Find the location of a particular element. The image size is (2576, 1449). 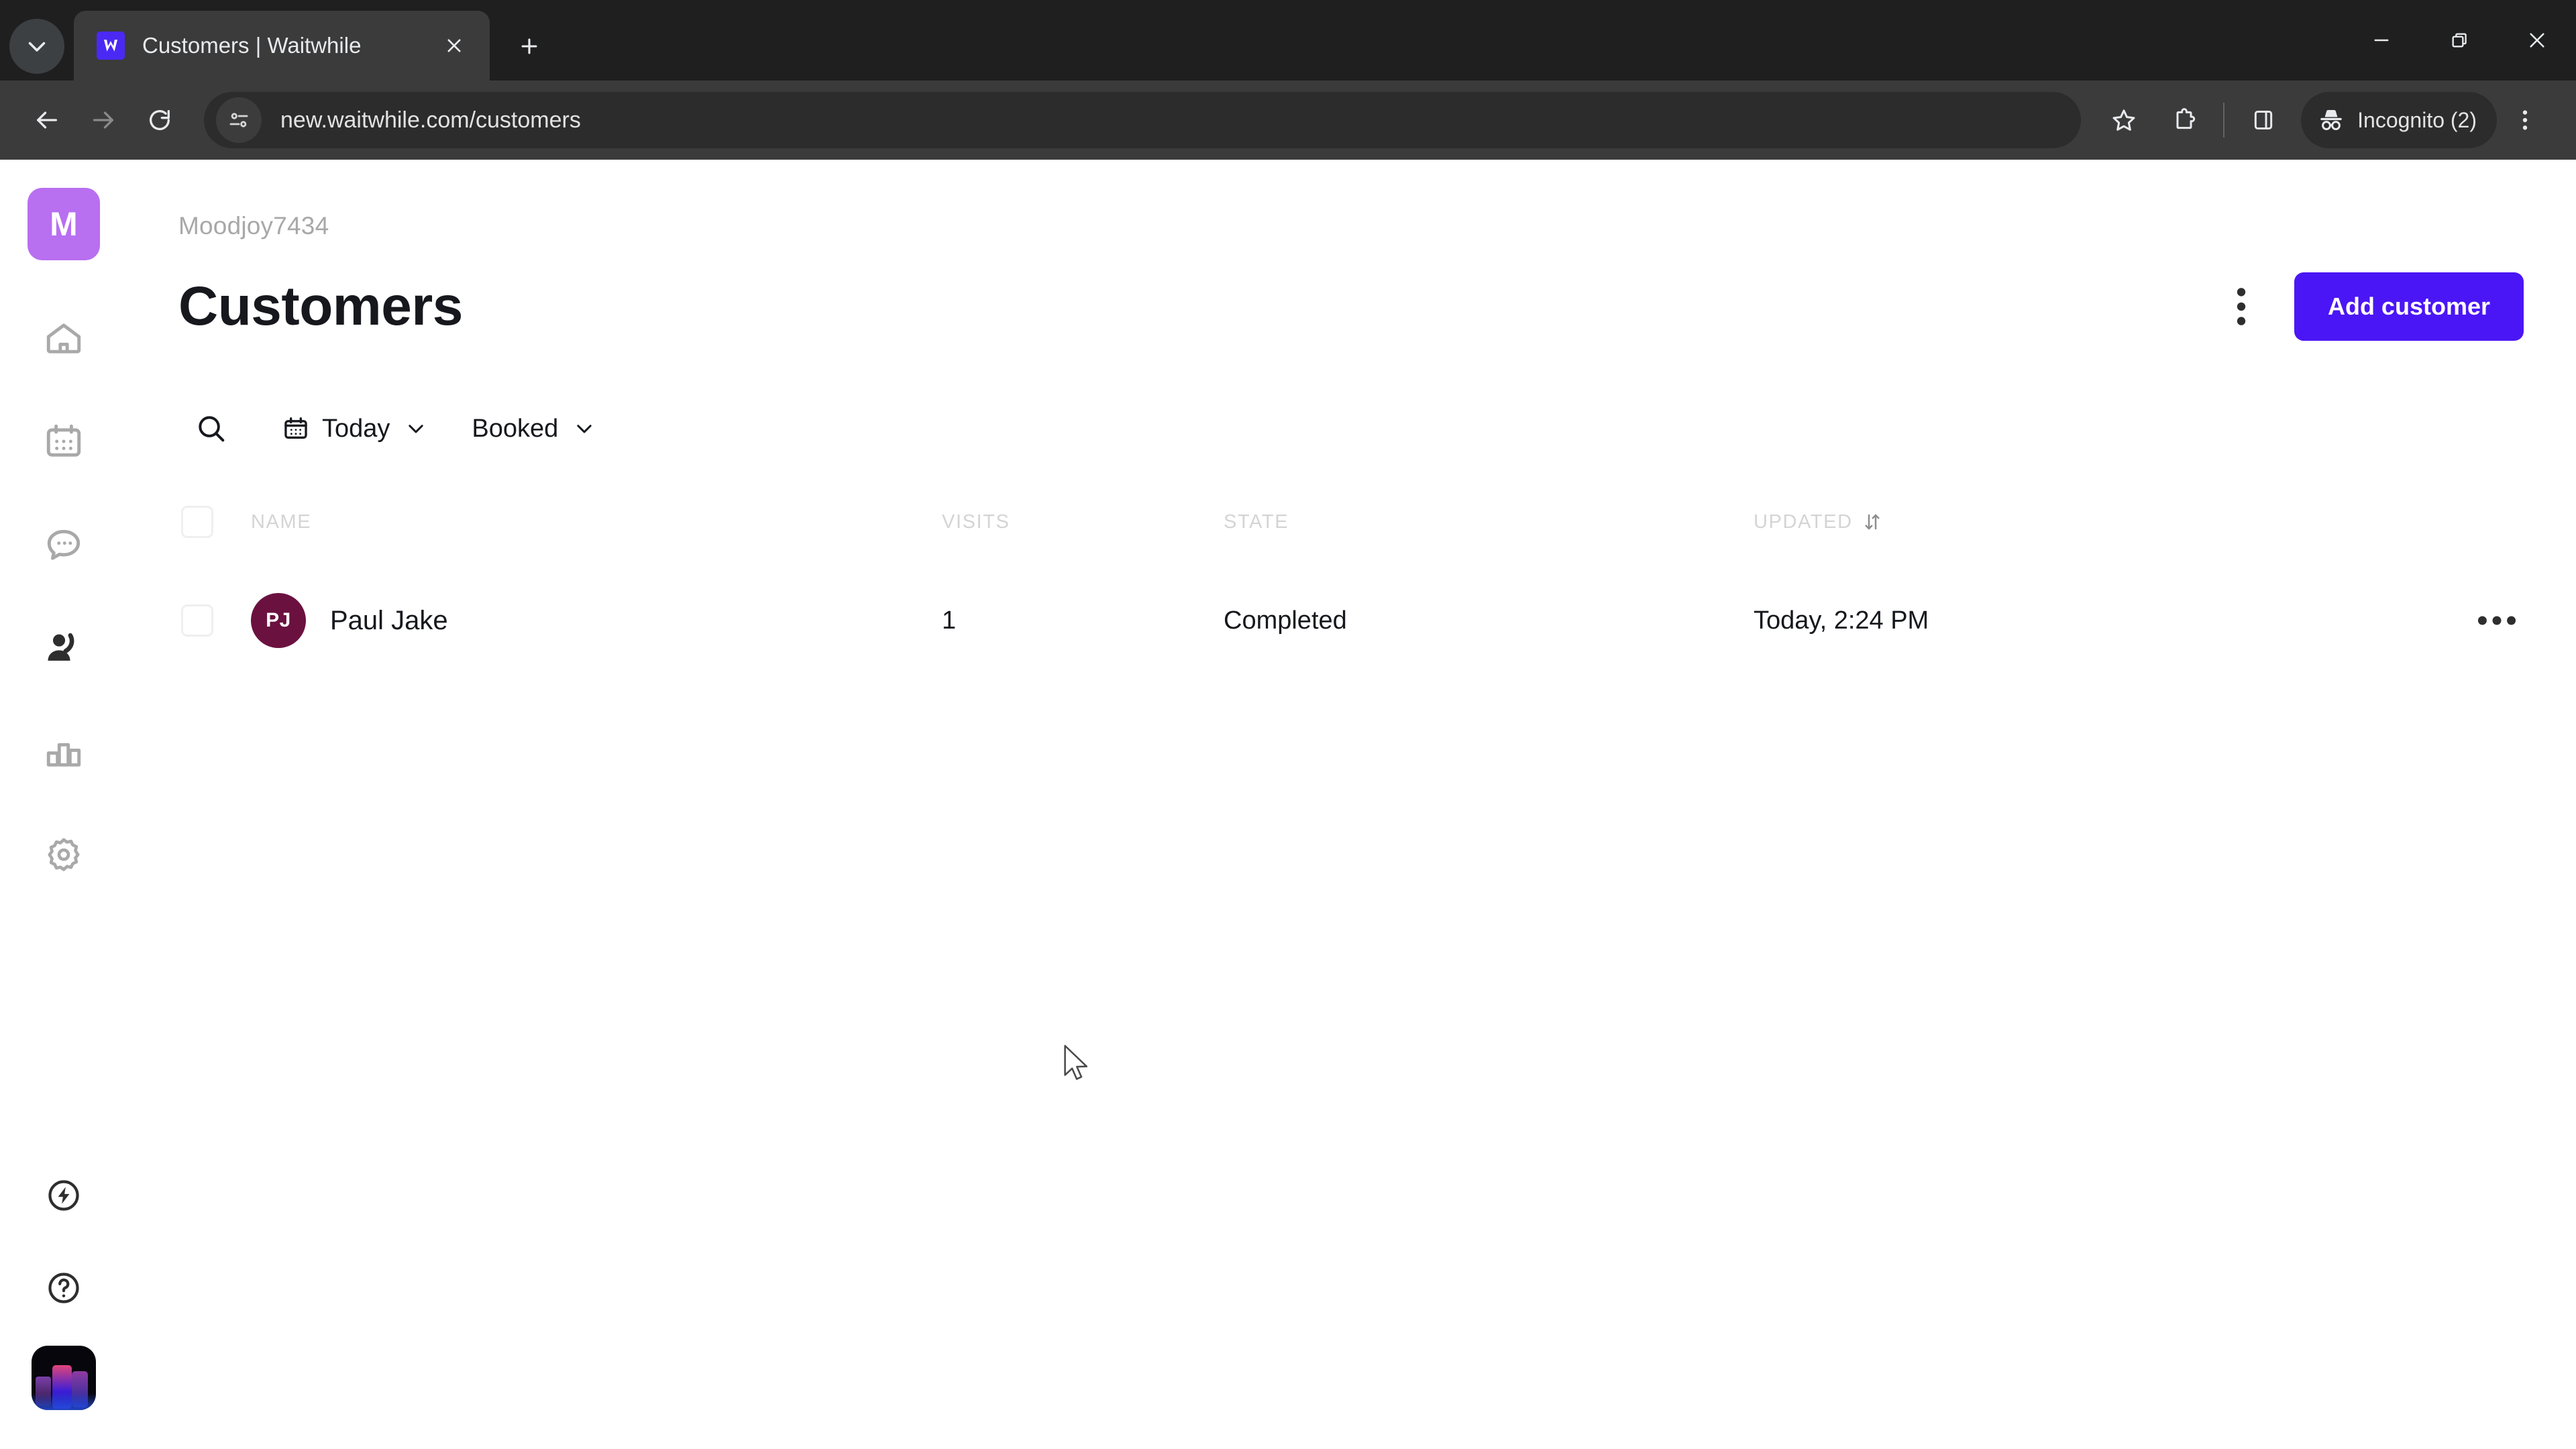

reload-icon is located at coordinates (160, 120).